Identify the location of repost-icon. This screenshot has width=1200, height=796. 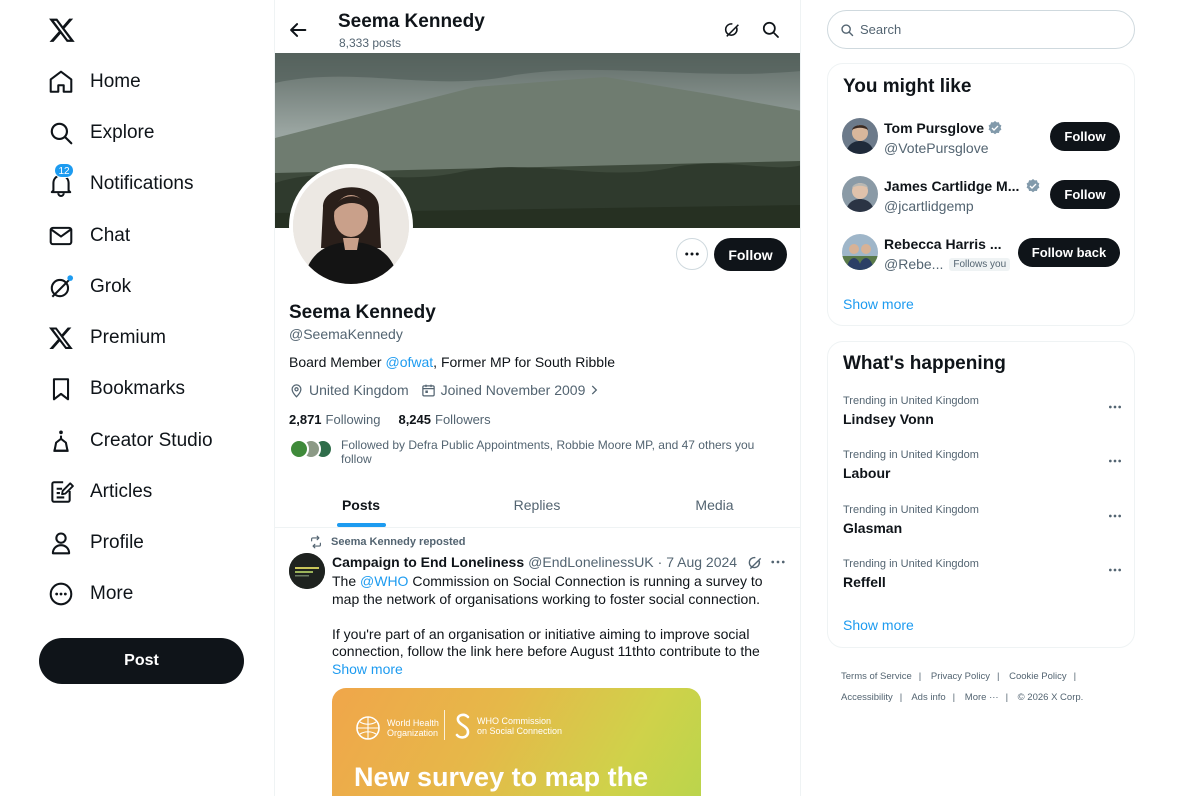
(316, 542).